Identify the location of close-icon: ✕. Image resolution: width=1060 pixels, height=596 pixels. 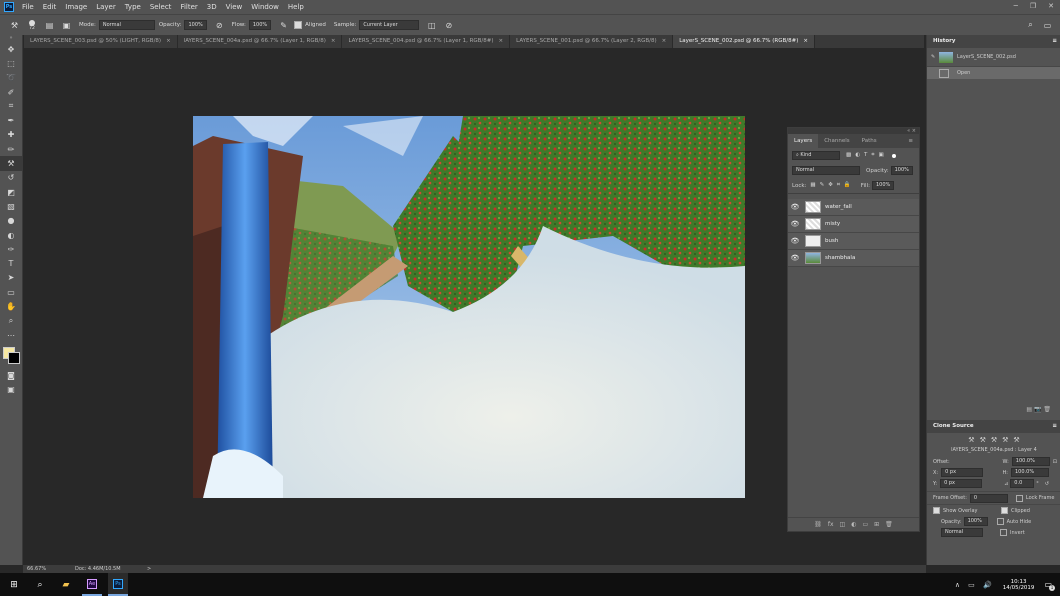
(1051, 6).